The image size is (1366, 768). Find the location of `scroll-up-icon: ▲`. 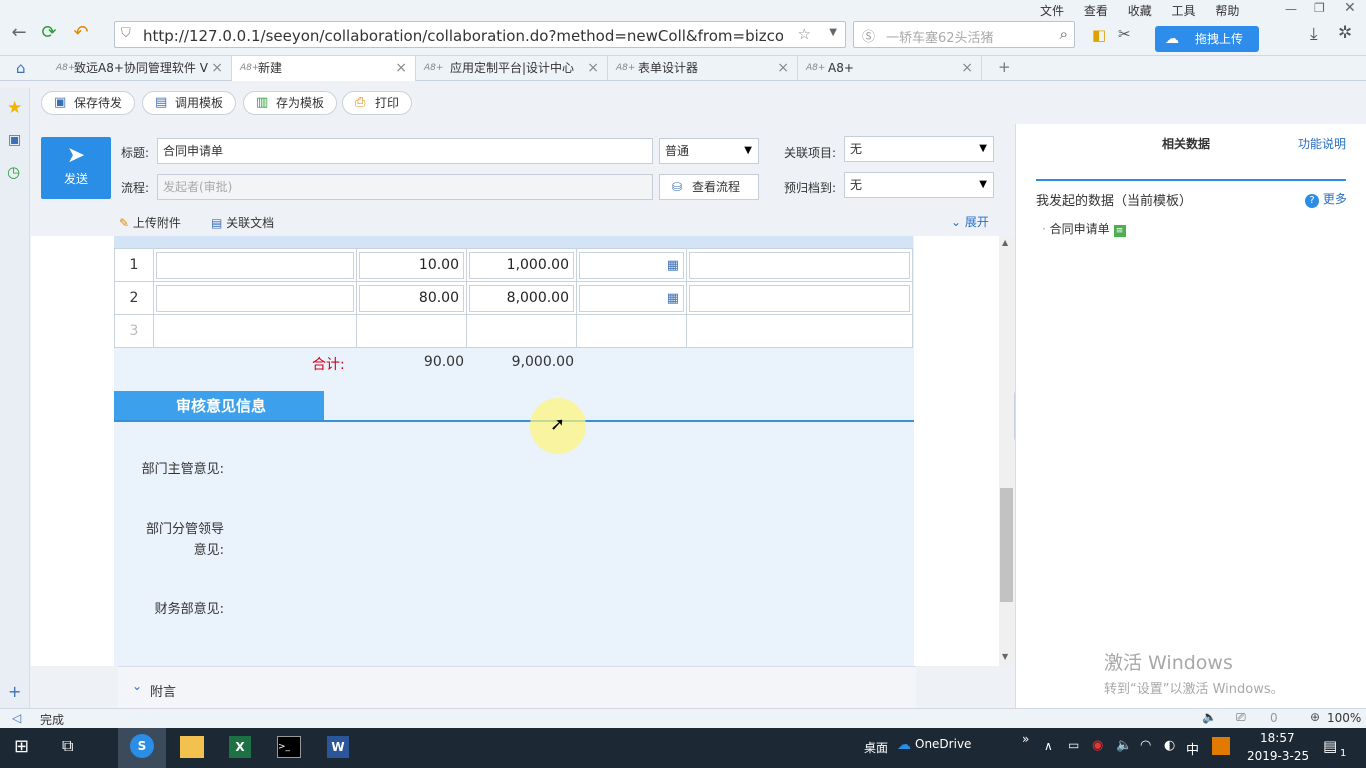

scroll-up-icon: ▲ is located at coordinates (1005, 242).